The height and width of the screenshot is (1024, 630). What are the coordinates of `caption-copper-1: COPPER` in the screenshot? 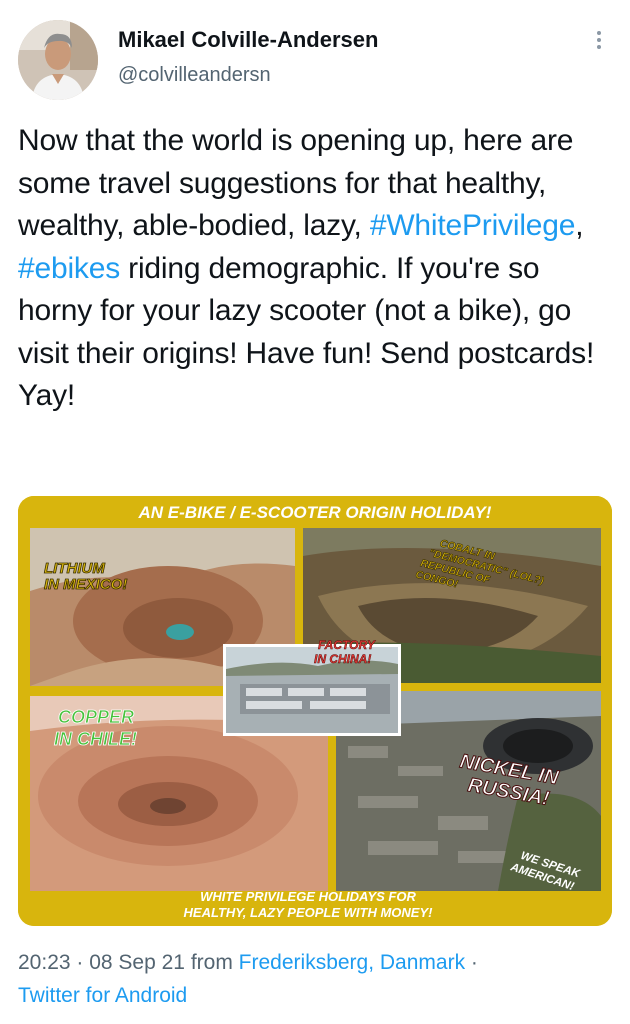 It's located at (96, 717).